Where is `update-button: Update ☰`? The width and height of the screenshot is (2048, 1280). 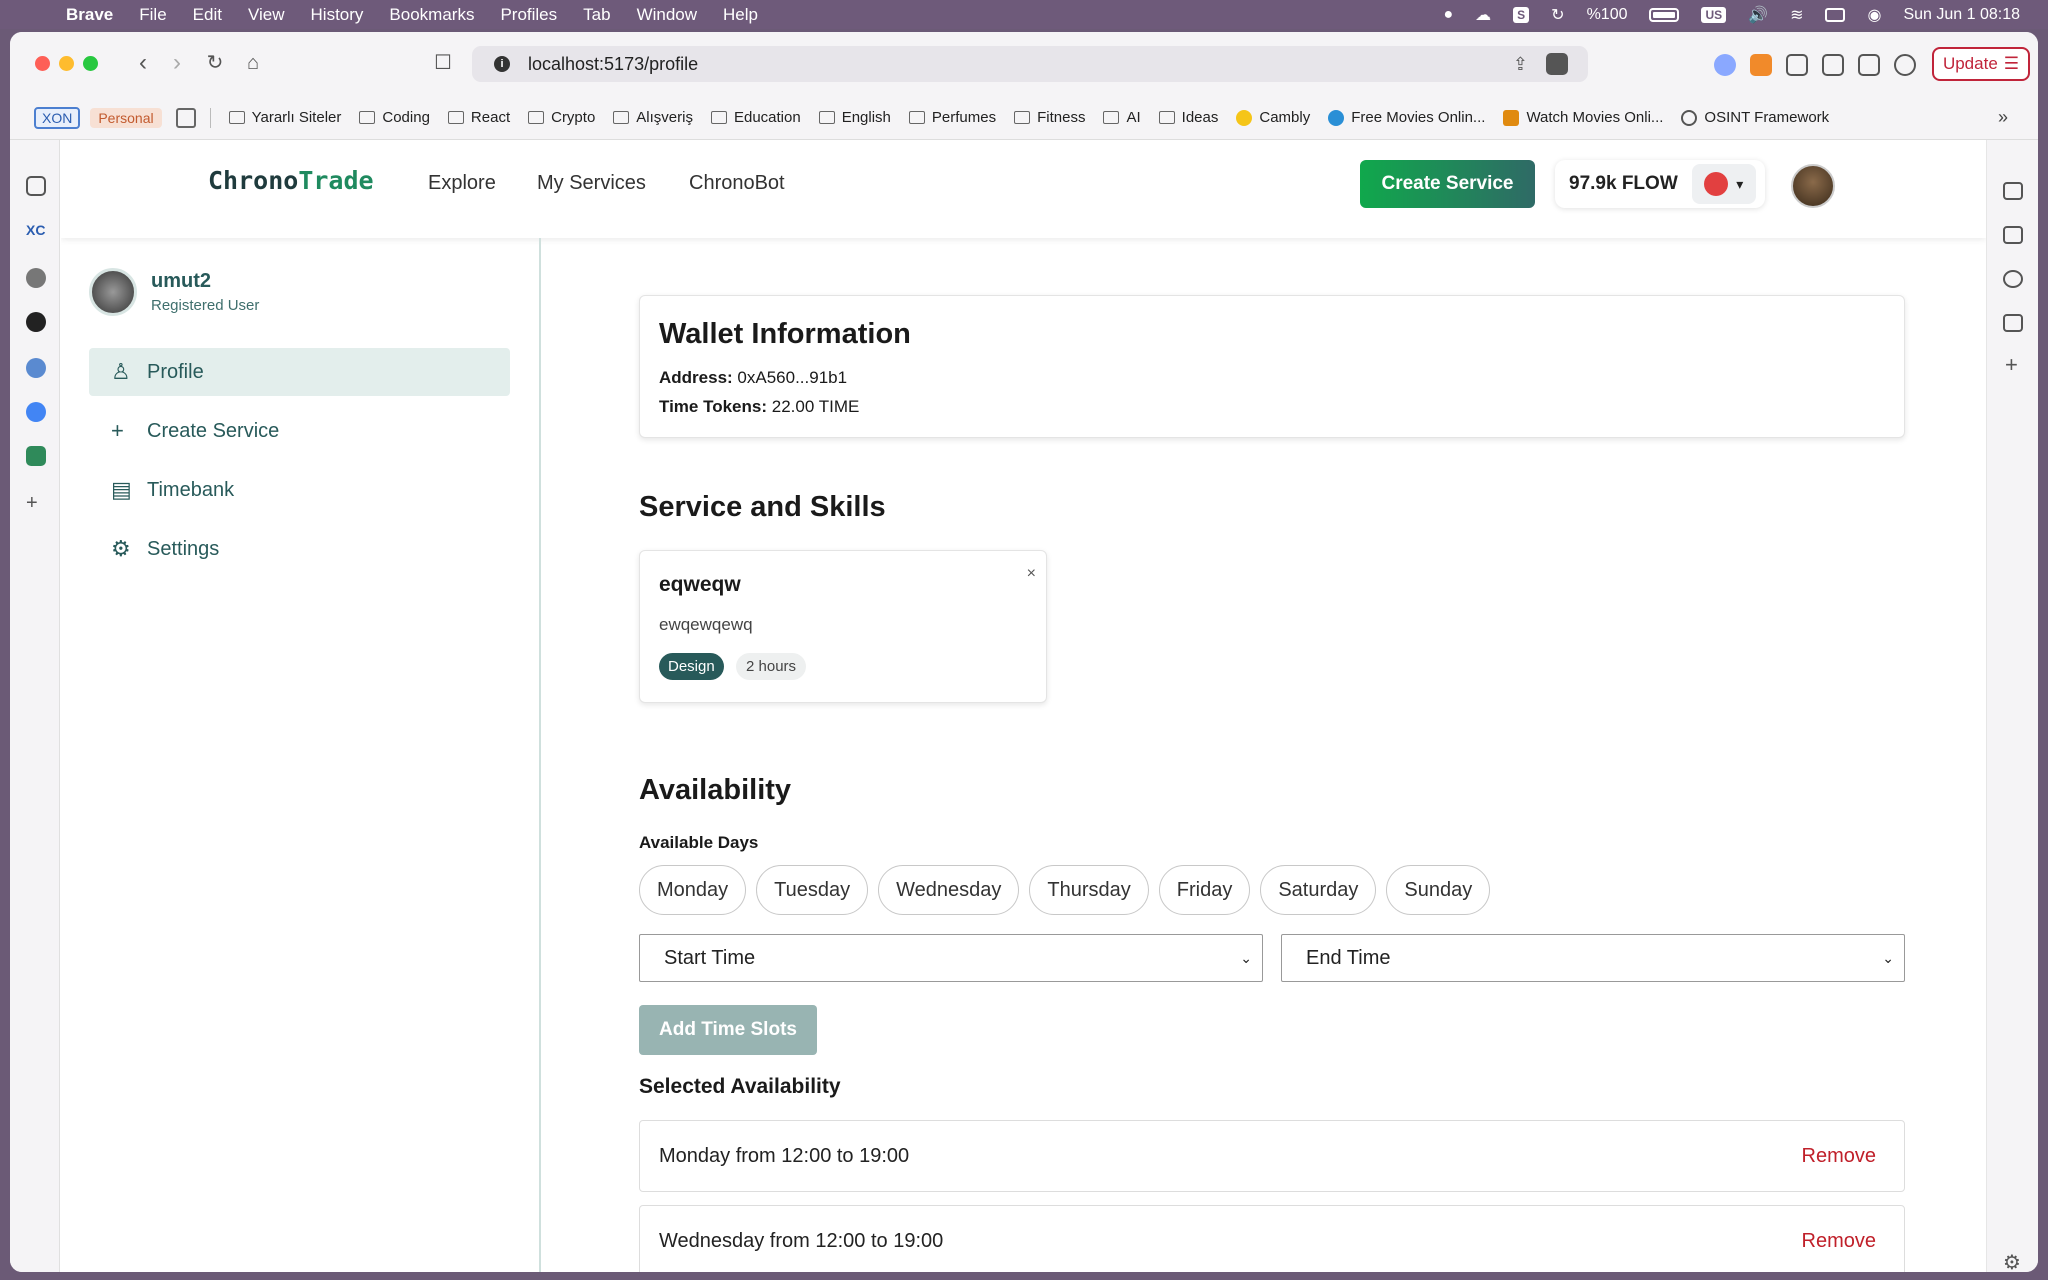 update-button: Update ☰ is located at coordinates (1981, 64).